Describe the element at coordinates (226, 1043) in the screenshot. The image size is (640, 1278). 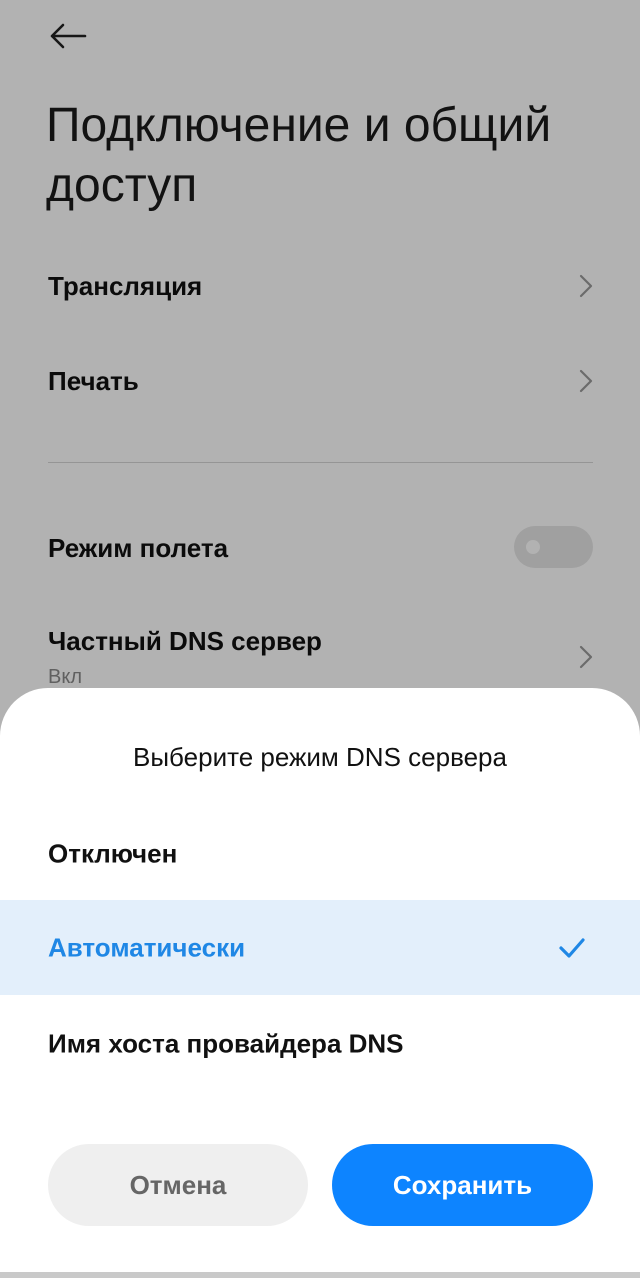
I see `option-label: Имя хоста провайдера DNS` at that location.